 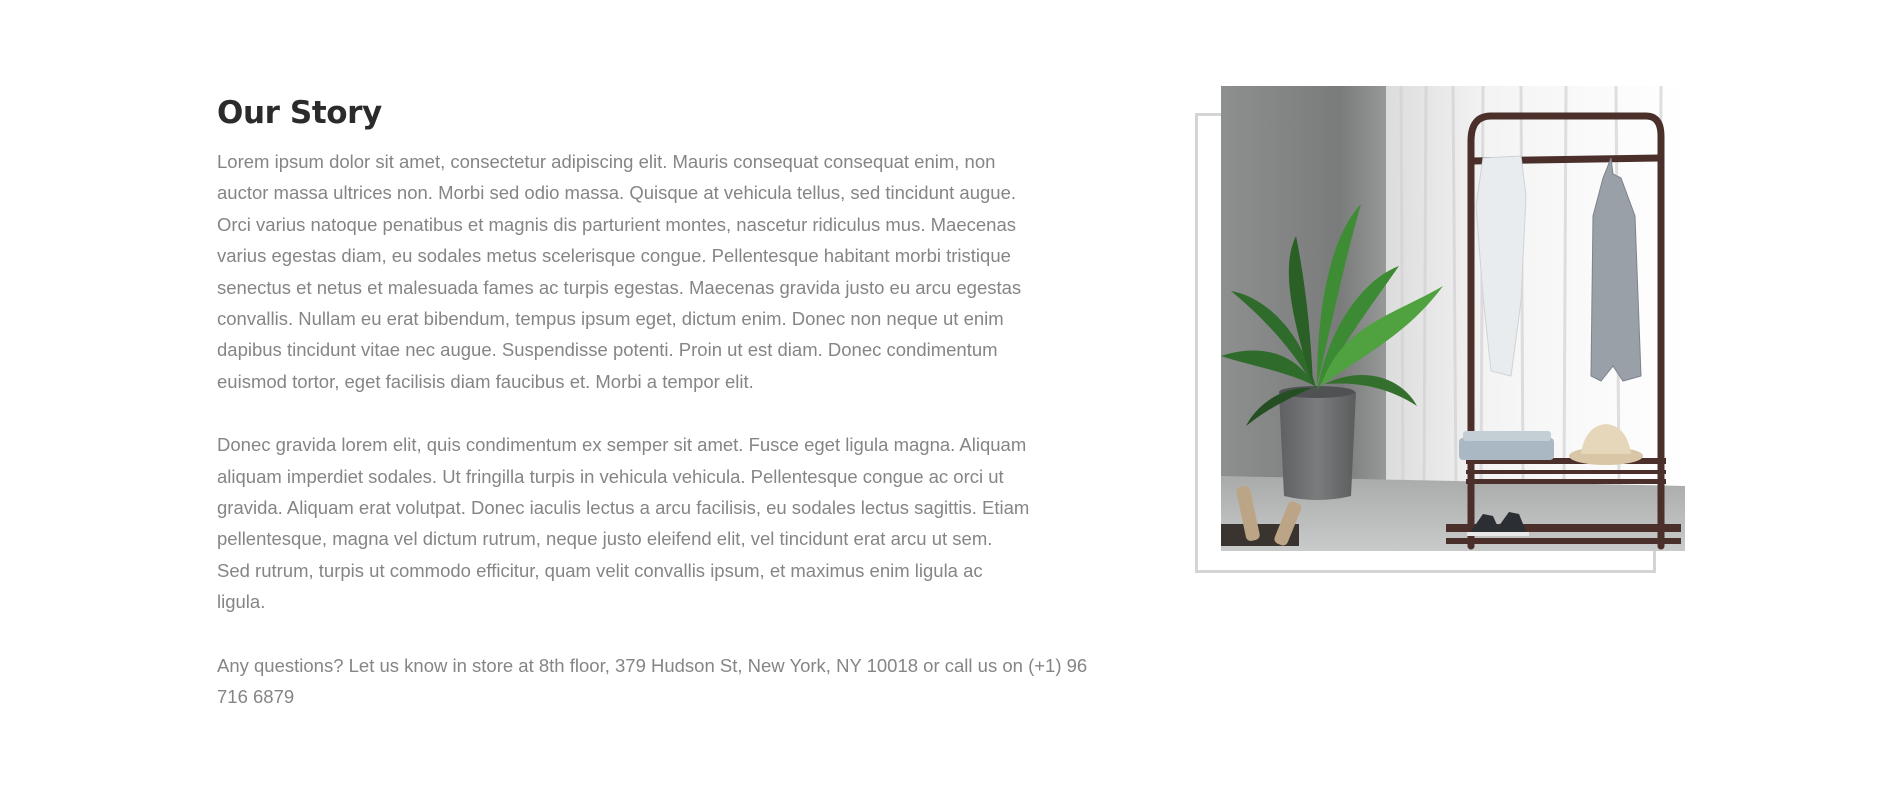 I want to click on story-photo, so click(x=1453, y=318).